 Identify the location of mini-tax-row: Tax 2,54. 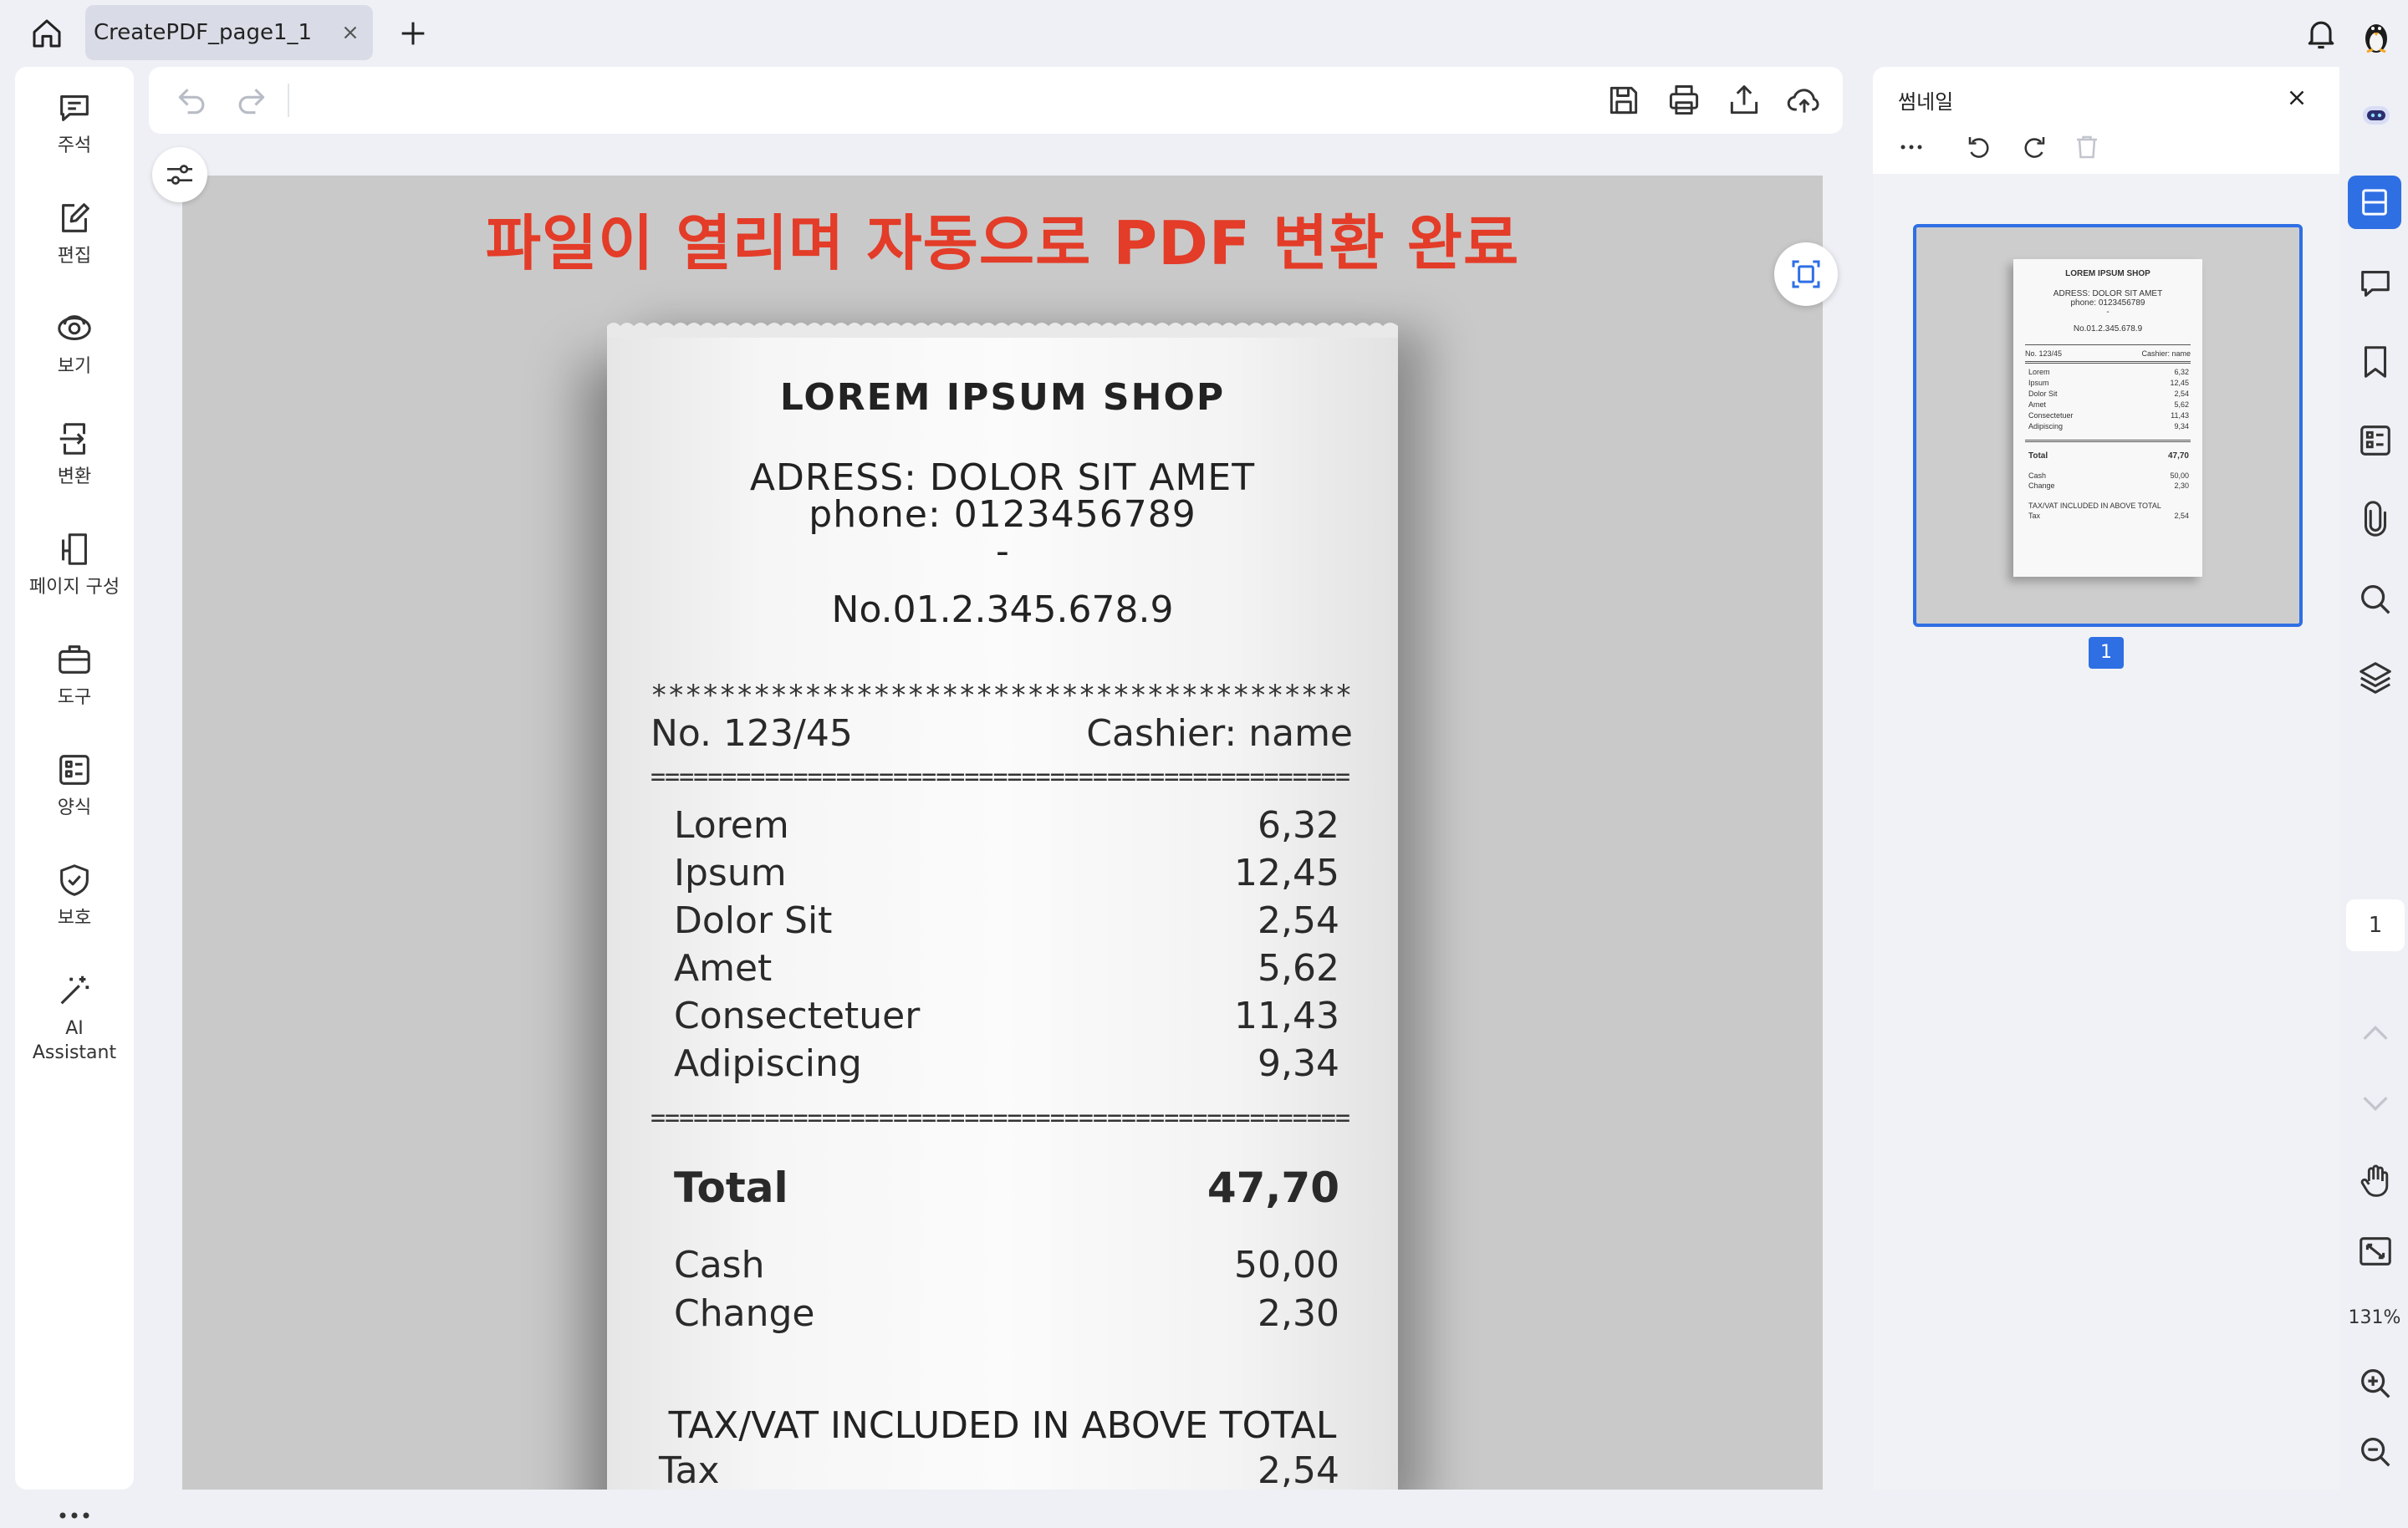
(2108, 516).